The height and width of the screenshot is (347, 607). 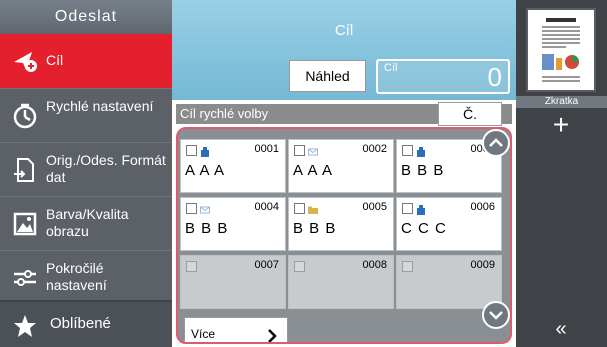 What do you see at coordinates (266, 207) in the screenshot?
I see `entry-number: 0004` at bounding box center [266, 207].